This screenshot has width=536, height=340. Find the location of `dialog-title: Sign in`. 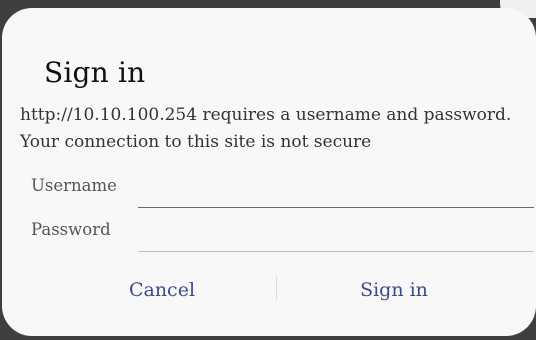

dialog-title: Sign in is located at coordinates (95, 72).